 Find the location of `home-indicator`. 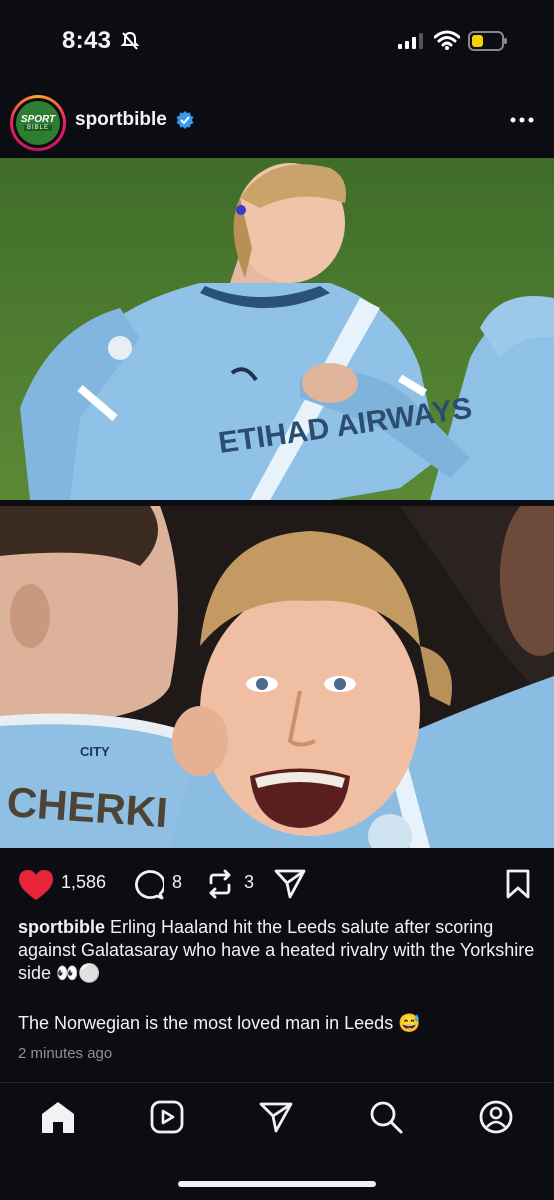

home-indicator is located at coordinates (277, 1184).